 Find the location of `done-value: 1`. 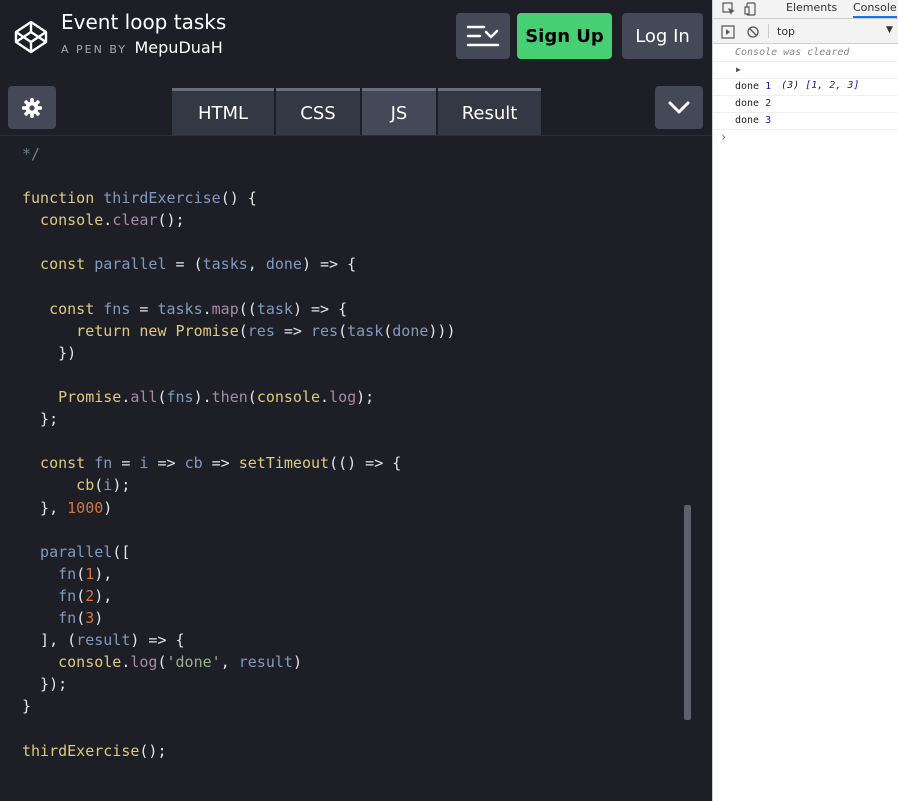

done-value: 1 is located at coordinates (768, 86).